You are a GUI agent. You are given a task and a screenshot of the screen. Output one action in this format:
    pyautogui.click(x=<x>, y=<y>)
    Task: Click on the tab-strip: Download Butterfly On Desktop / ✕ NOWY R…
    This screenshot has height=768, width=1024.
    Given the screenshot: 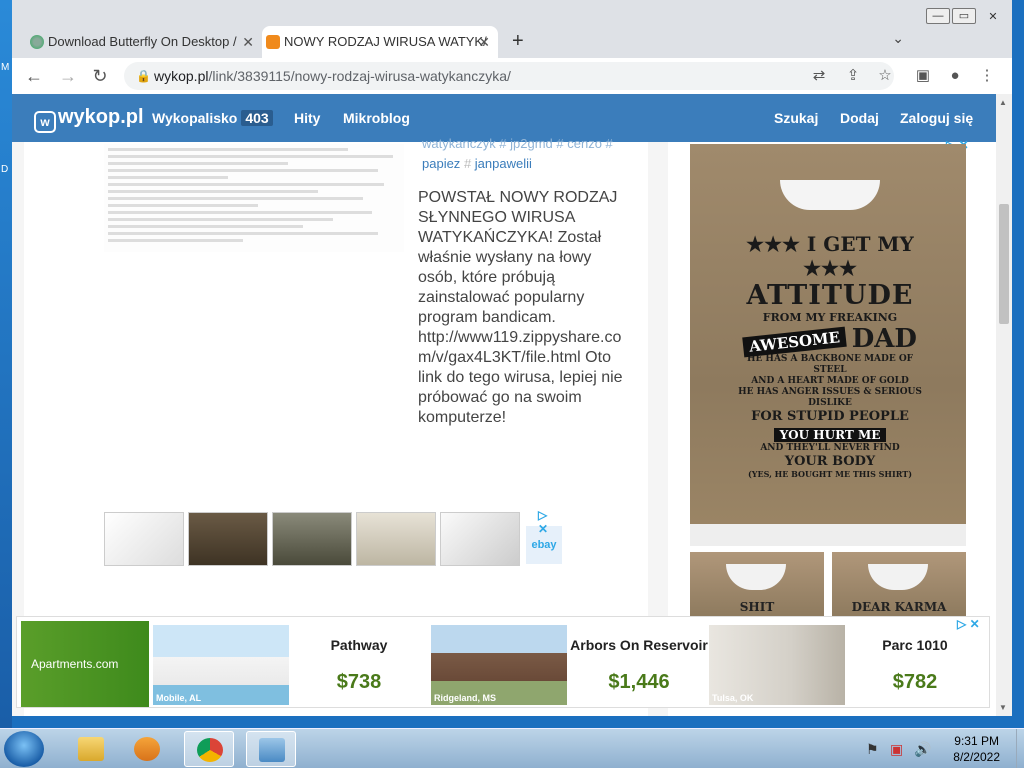 What is the action you would take?
    pyautogui.click(x=512, y=40)
    